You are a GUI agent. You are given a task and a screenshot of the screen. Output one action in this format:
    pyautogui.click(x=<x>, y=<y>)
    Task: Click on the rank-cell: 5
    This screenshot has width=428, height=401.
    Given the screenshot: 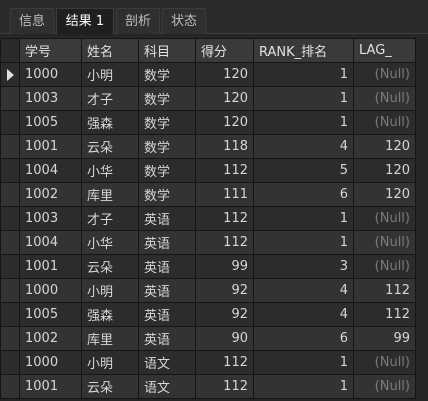 What is the action you would take?
    pyautogui.click(x=303, y=170)
    